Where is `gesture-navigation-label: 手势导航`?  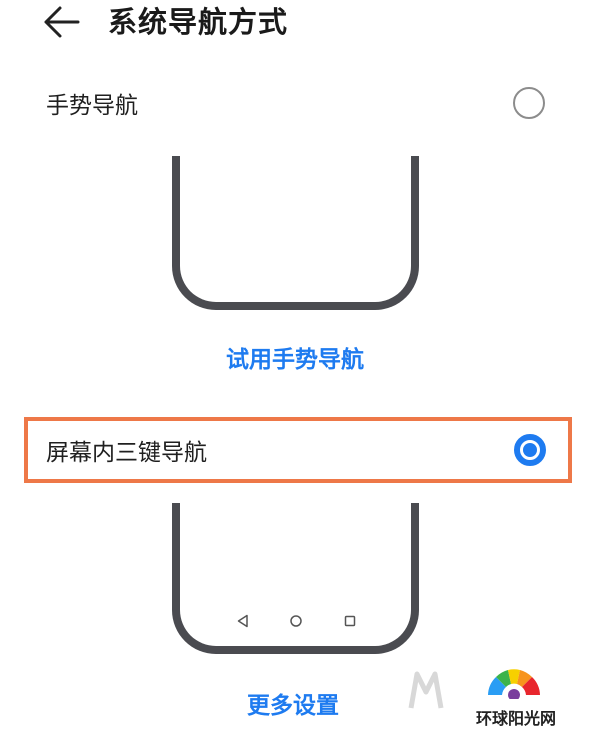 gesture-navigation-label: 手势导航 is located at coordinates (92, 106).